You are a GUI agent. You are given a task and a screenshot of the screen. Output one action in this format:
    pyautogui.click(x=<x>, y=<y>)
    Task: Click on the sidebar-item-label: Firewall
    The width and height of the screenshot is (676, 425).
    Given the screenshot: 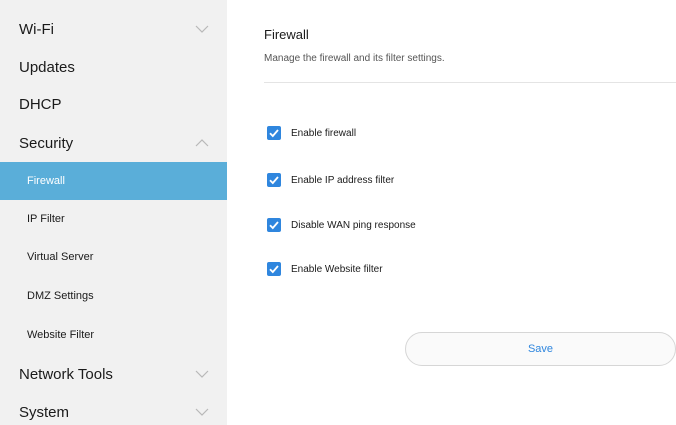 What is the action you would take?
    pyautogui.click(x=46, y=181)
    